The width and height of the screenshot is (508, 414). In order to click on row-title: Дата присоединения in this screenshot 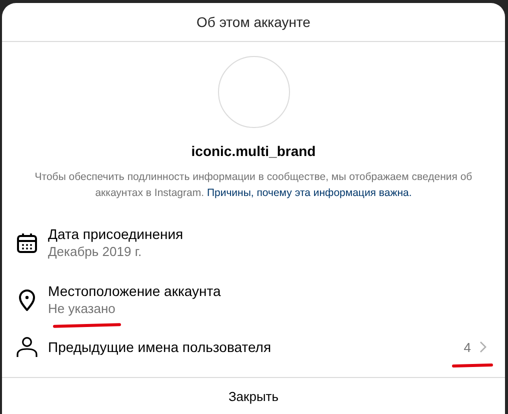, I will do `click(116, 234)`.